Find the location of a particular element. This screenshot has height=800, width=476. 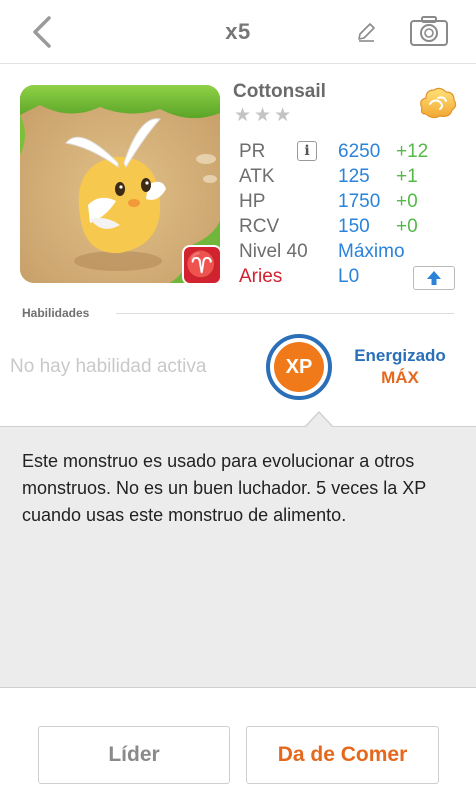

xp-badge: XP is located at coordinates (299, 367).